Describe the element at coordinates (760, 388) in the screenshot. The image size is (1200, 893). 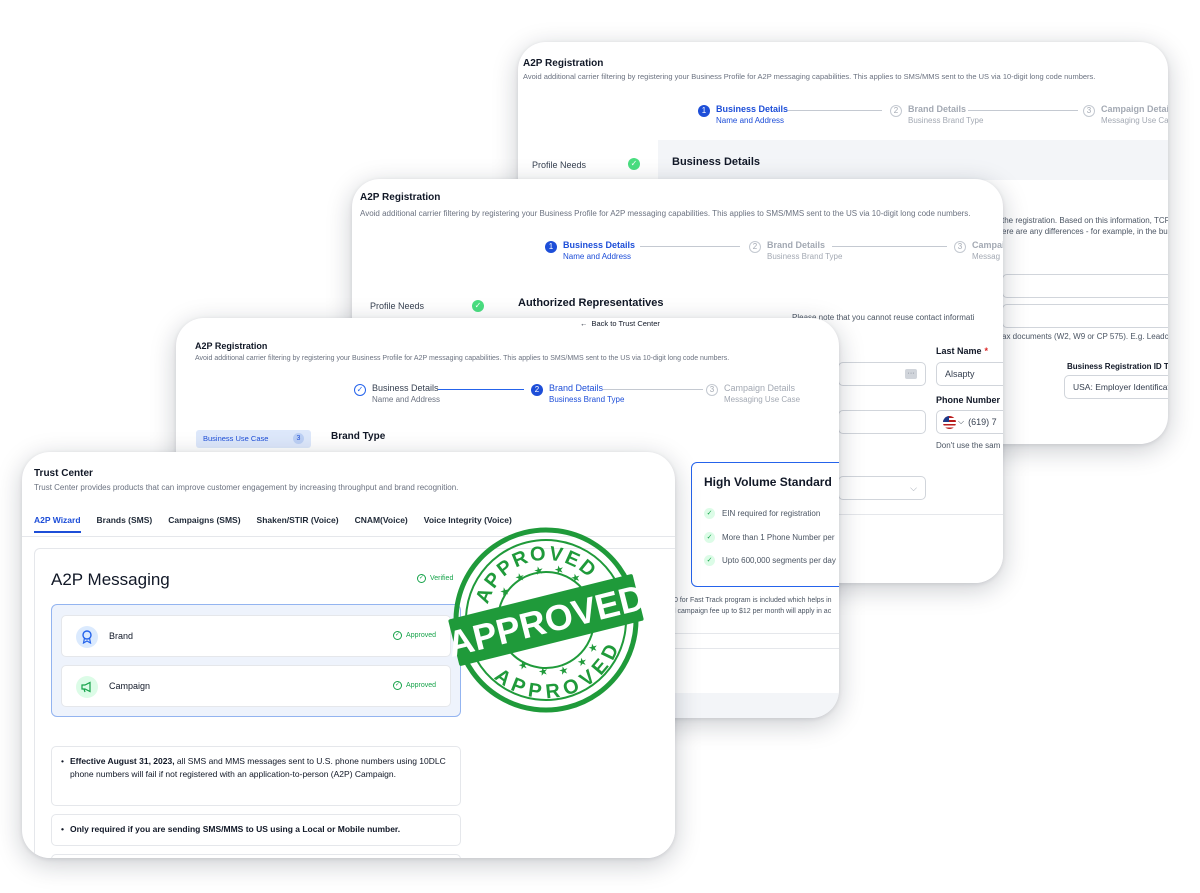
I see `step-label: Campaign Details` at that location.